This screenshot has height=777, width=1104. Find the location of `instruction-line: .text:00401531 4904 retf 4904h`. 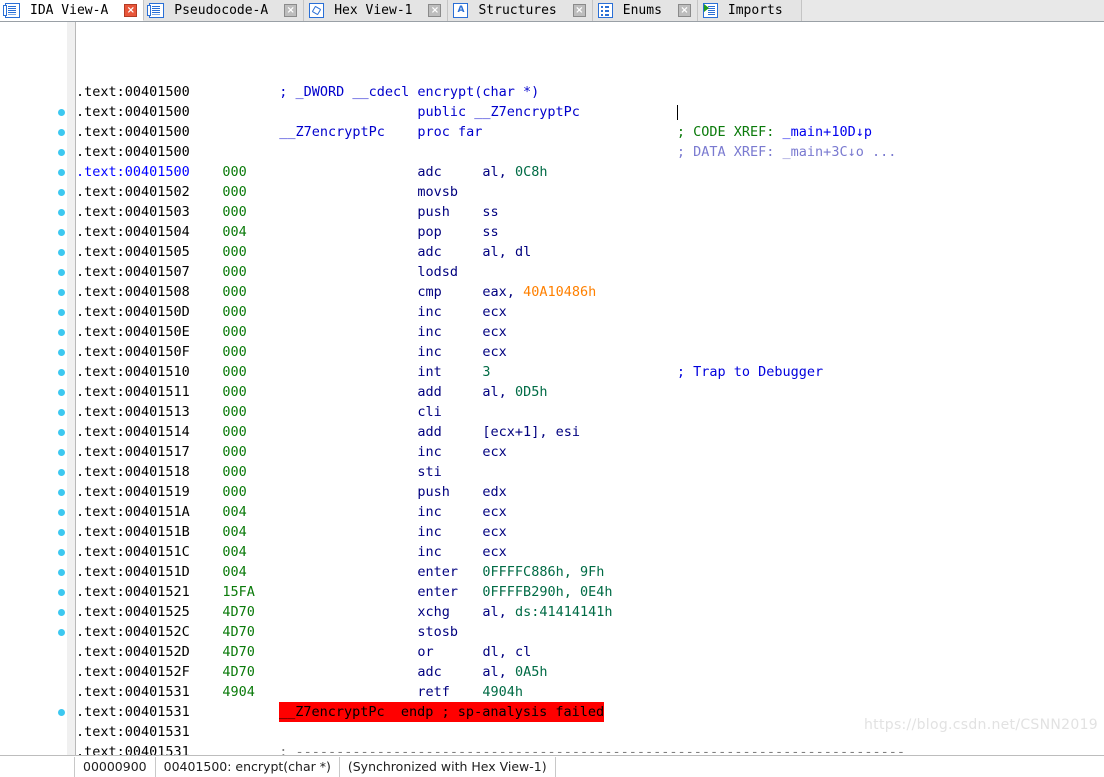

instruction-line: .text:00401531 4904 retf 4904h is located at coordinates (590, 692).